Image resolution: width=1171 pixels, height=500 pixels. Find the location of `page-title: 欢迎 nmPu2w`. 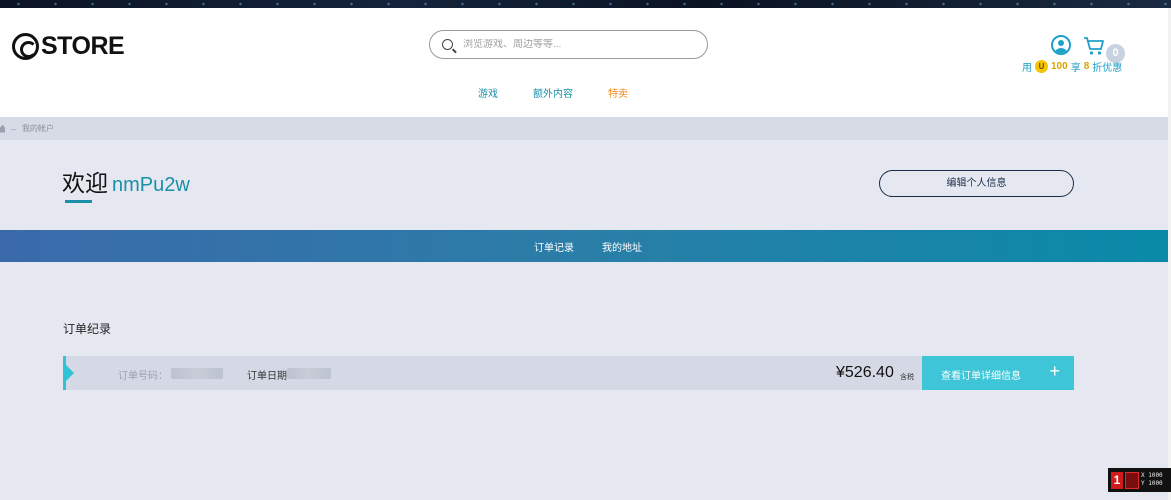

page-title: 欢迎 nmPu2w is located at coordinates (126, 181).